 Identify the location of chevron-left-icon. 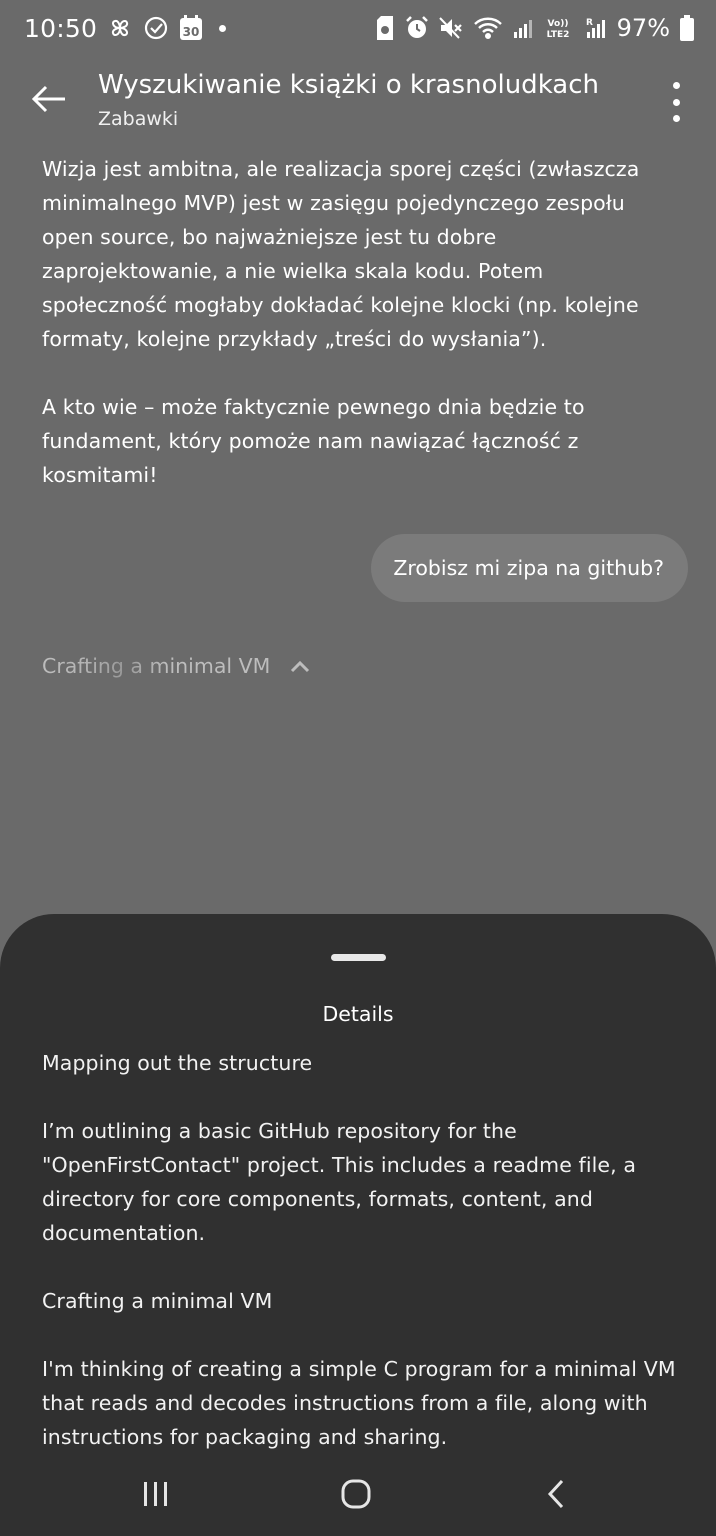
(555, 1494).